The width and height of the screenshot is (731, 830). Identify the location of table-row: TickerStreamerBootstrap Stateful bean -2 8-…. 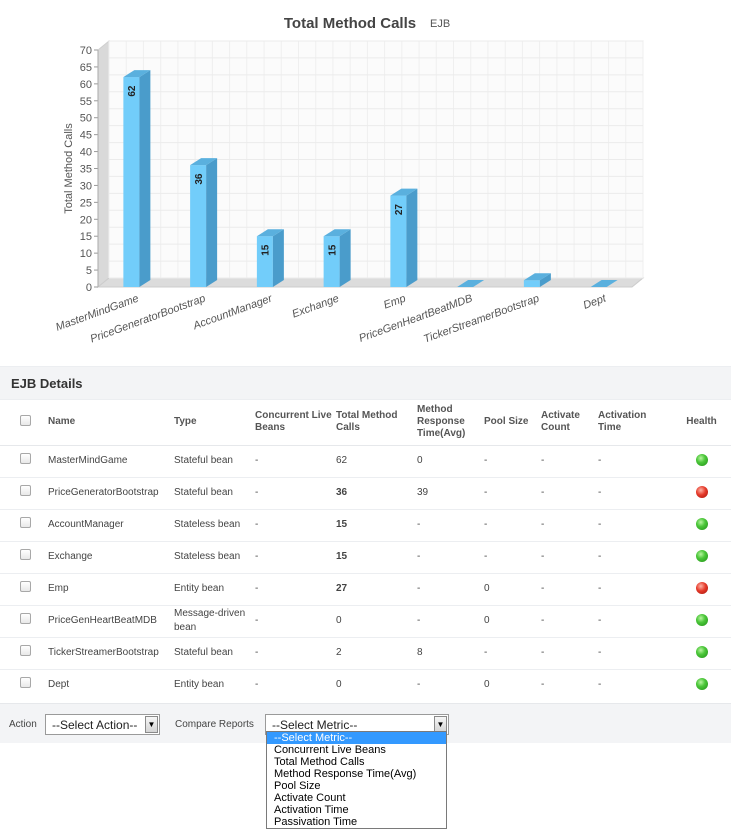
(365, 653).